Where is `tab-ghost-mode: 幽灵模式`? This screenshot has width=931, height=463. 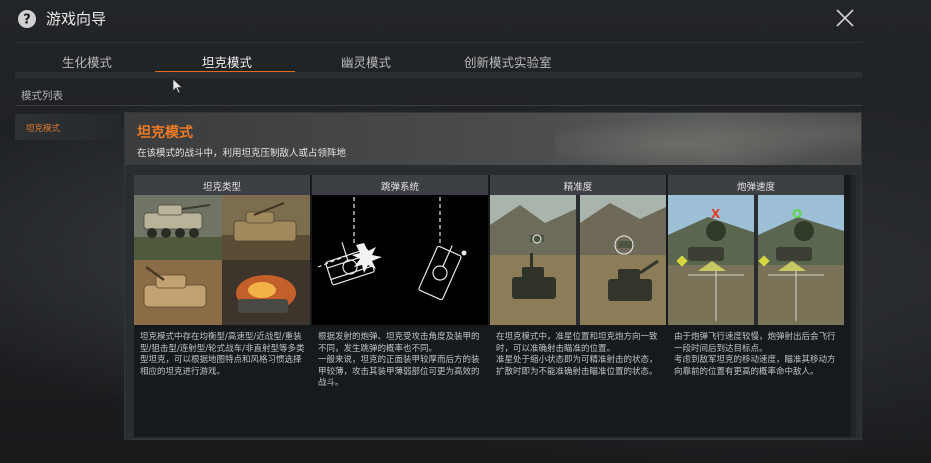 tab-ghost-mode: 幽灵模式 is located at coordinates (366, 61).